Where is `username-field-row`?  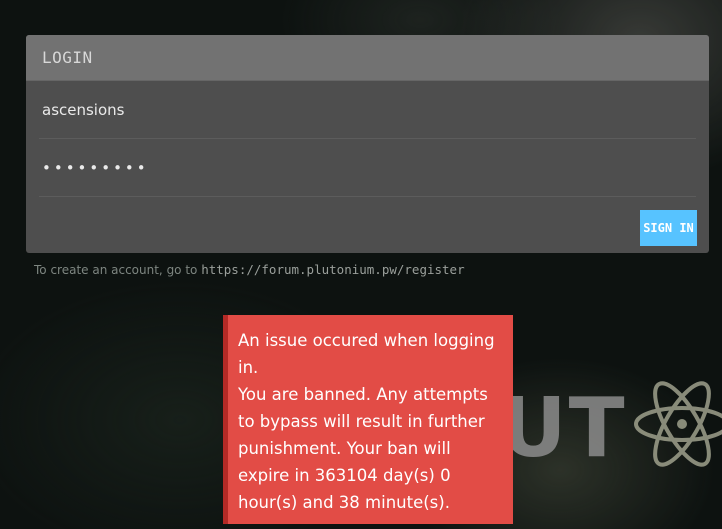
username-field-row is located at coordinates (367, 110).